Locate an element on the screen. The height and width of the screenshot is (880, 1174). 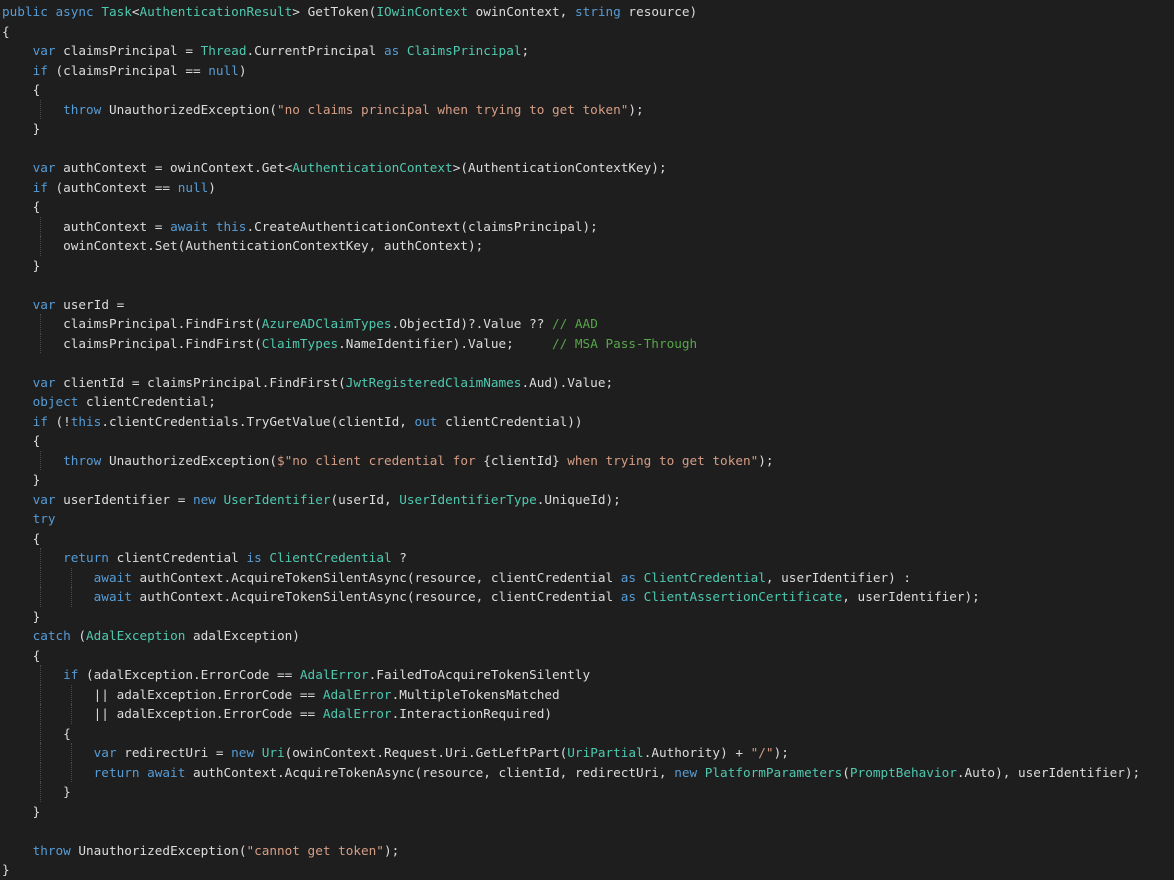
code-token: PlatformParameters is located at coordinates (773, 772).